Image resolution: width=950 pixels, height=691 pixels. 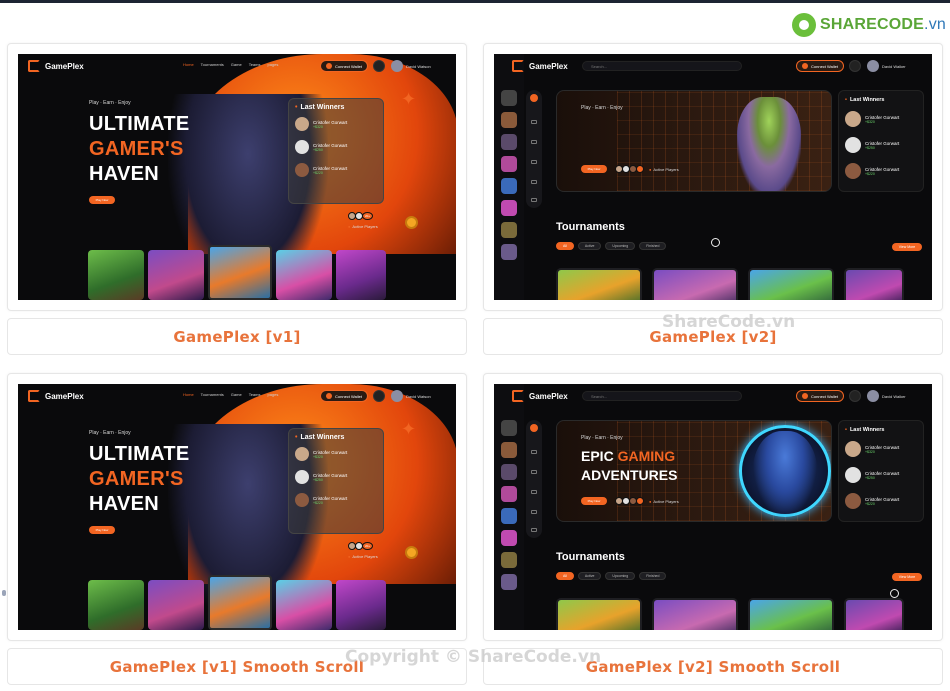 What do you see at coordinates (886, 66) in the screenshot?
I see `user-menu: David Walker` at bounding box center [886, 66].